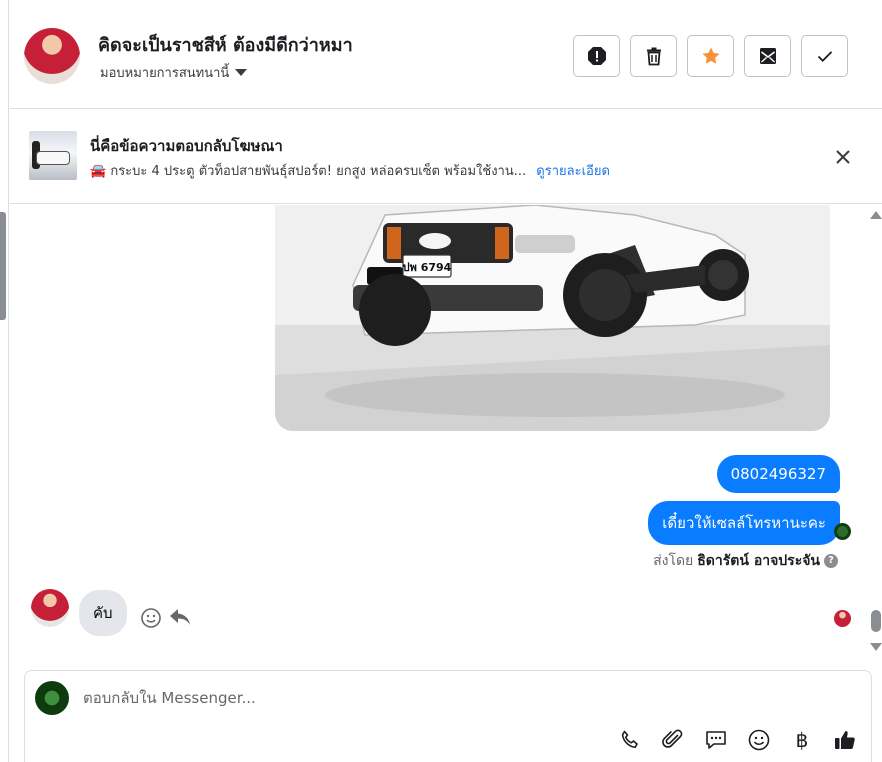 This screenshot has width=882, height=762. What do you see at coordinates (843, 157) in the screenshot?
I see `close-icon` at bounding box center [843, 157].